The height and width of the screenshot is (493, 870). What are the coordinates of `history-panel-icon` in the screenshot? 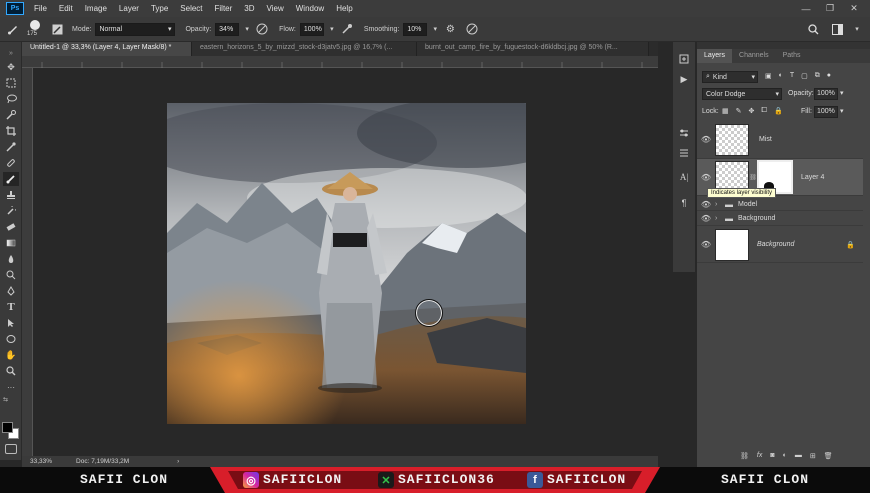 It's located at (684, 59).